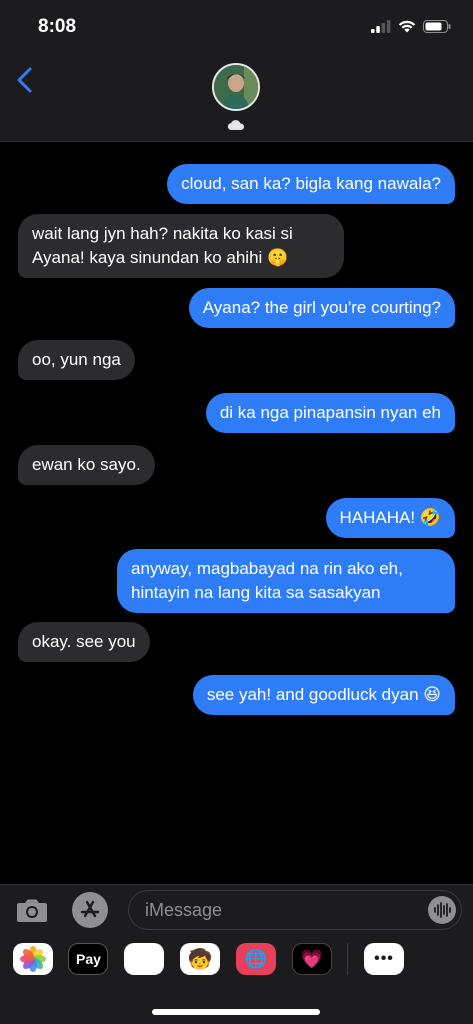  I want to click on apple-pay-label: Pay, so click(88, 959).